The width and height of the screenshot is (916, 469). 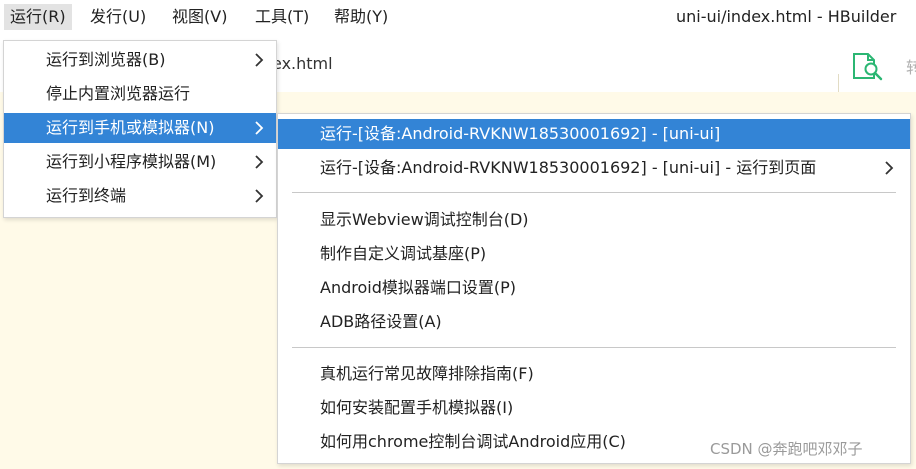 I want to click on menu-item-label: 如何安装配置手机模拟器(I), so click(x=417, y=407).